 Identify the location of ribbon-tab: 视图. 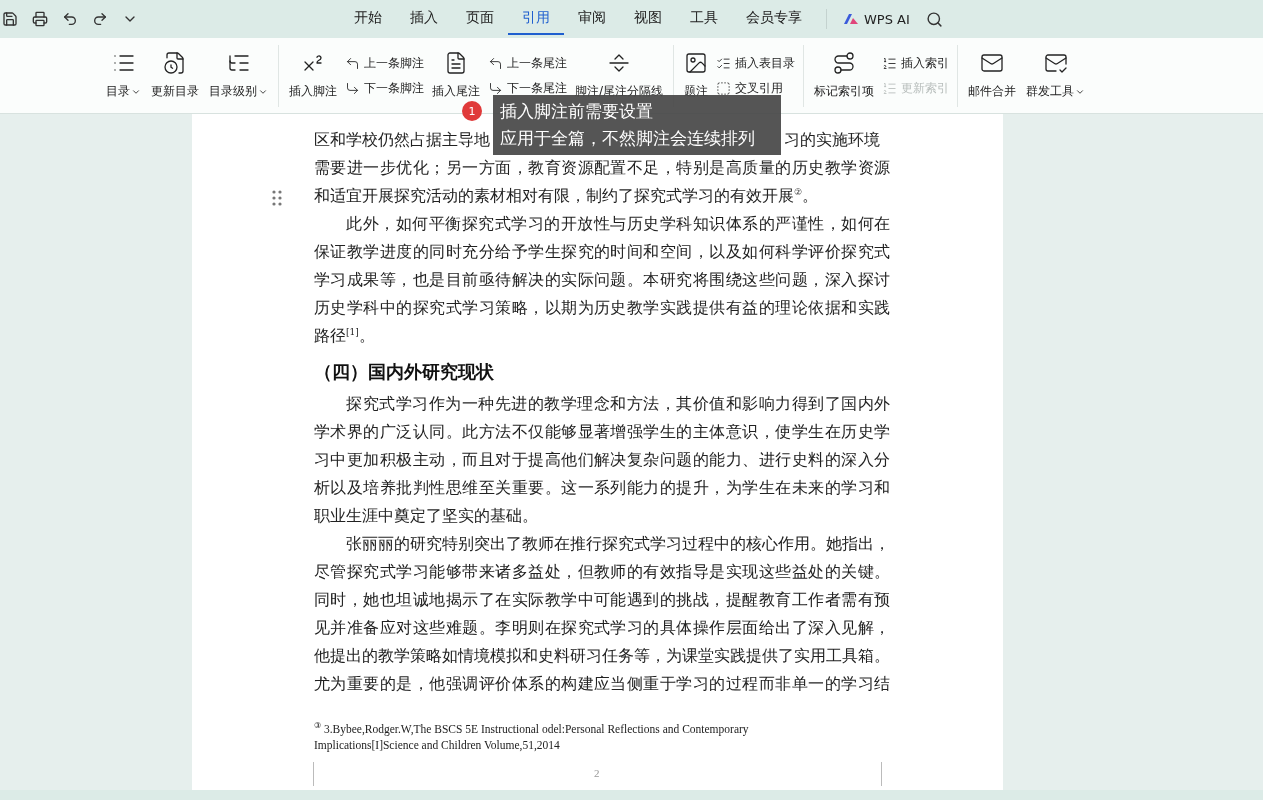
(648, 19).